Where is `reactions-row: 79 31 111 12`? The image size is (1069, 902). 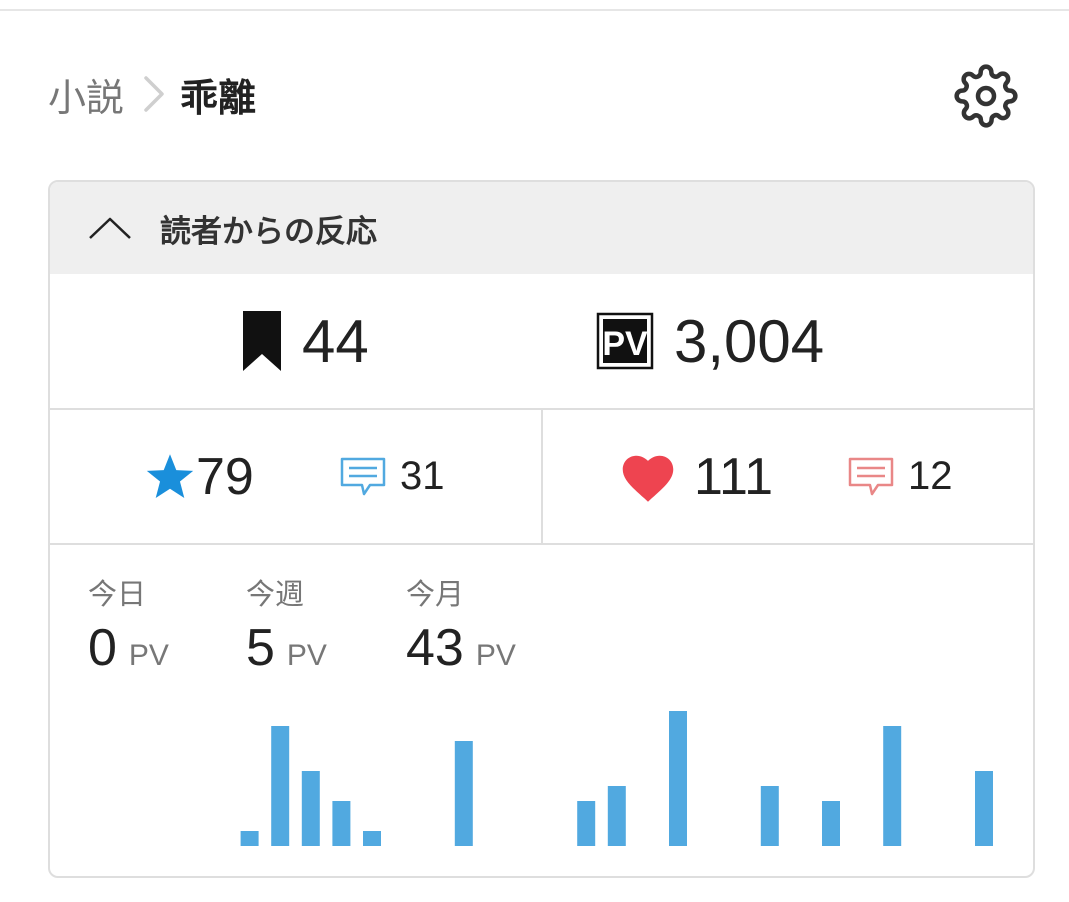
reactions-row: 79 31 111 12 is located at coordinates (541, 477).